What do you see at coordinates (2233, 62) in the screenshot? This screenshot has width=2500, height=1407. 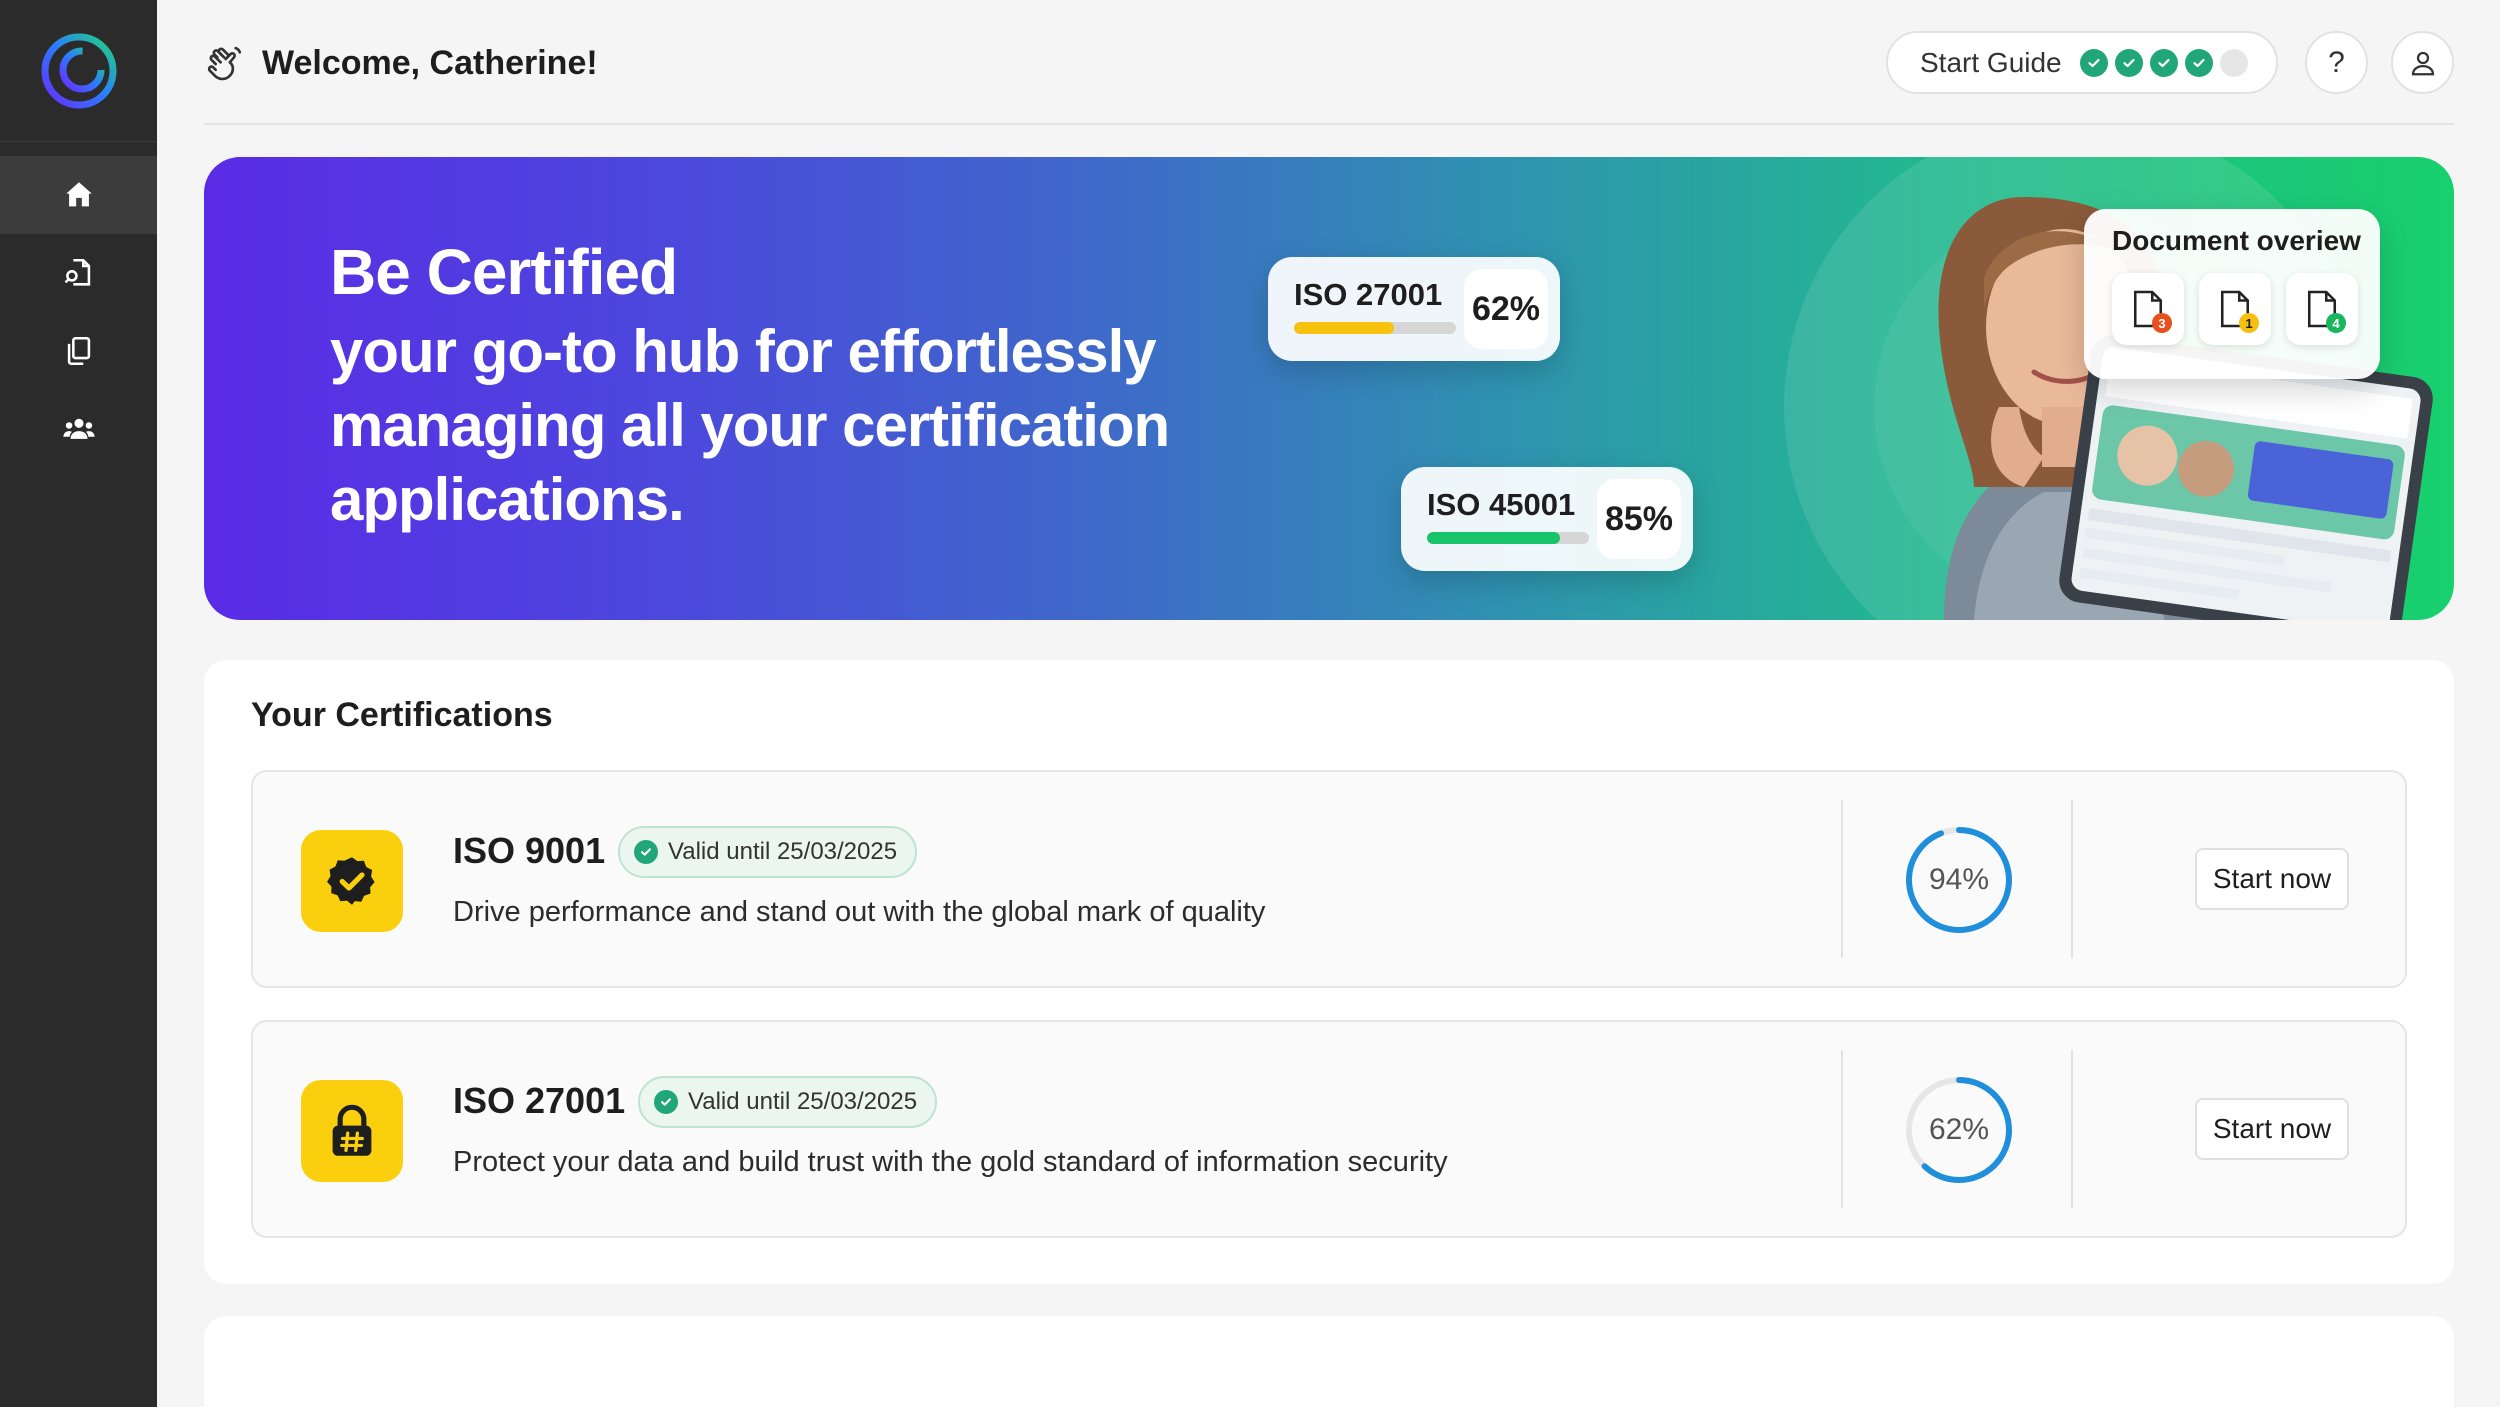 I see `guide-step-pending` at bounding box center [2233, 62].